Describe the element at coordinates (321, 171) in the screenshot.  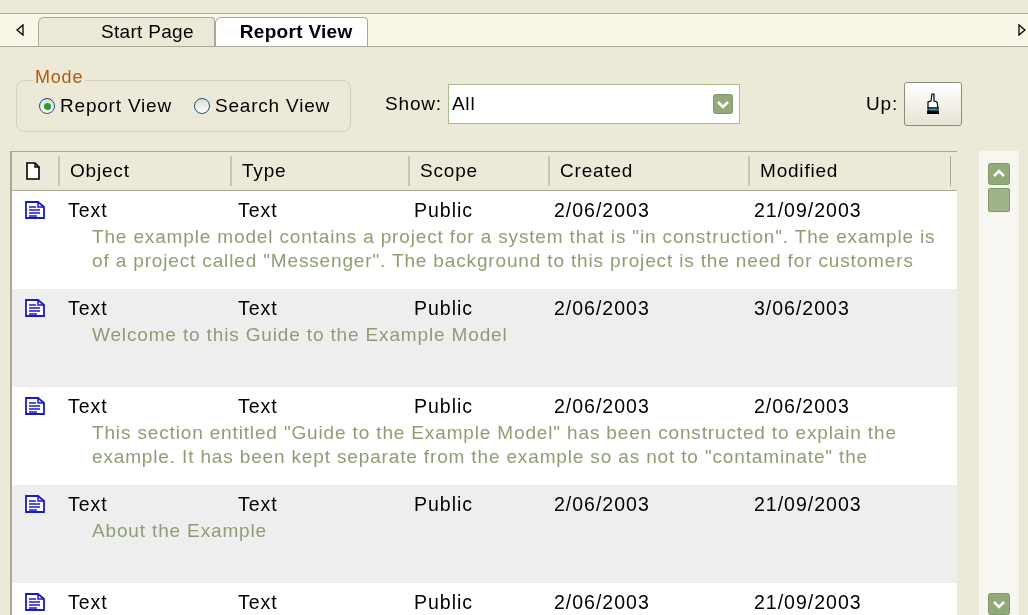
I see `column-header: Type` at that location.